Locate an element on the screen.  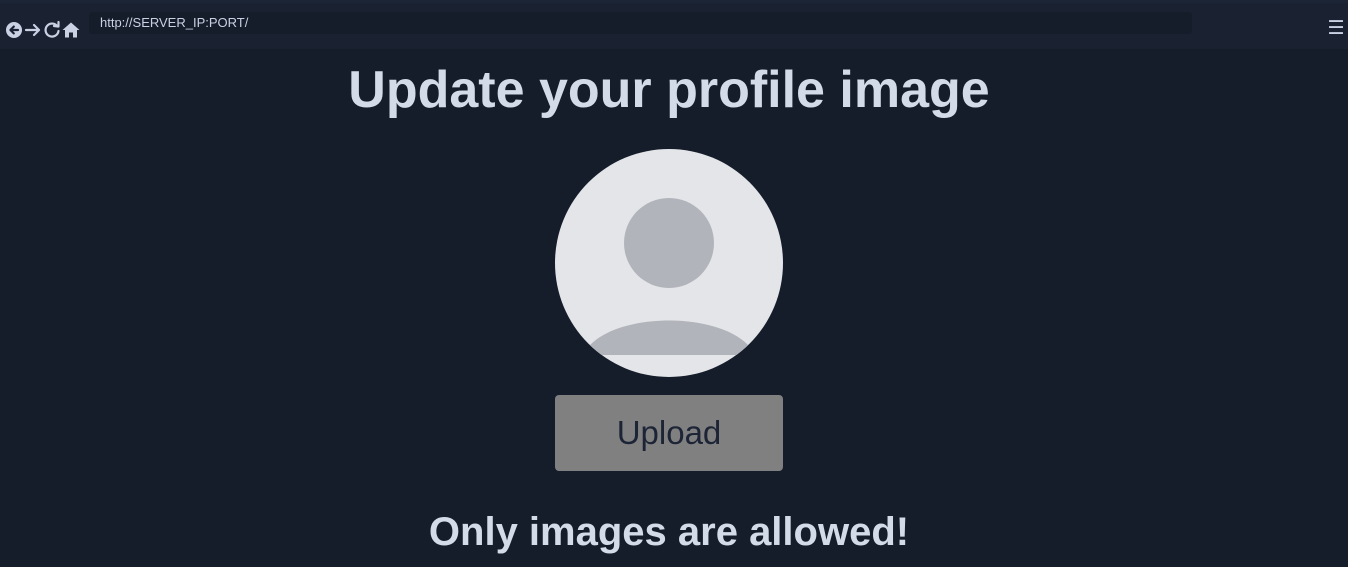
forward-icon is located at coordinates (33, 30).